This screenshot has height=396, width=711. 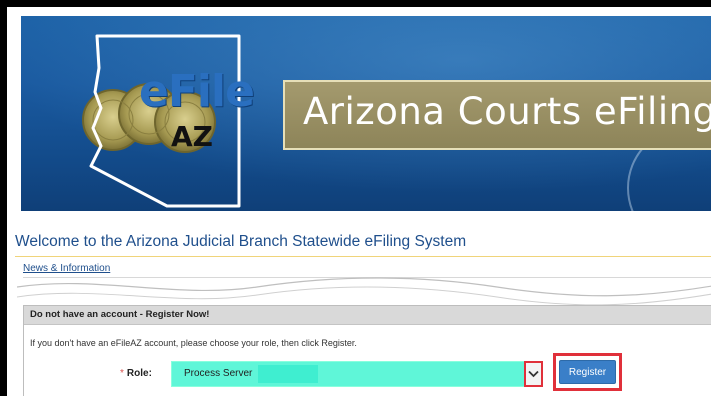 I want to click on arizona-map-icon, so click(x=161, y=121).